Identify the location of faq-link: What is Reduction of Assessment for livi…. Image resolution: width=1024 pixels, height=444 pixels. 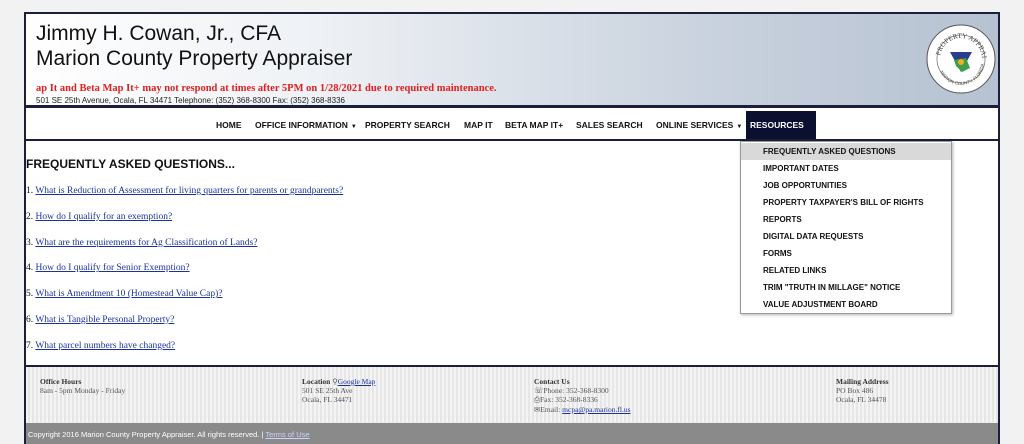
(189, 191).